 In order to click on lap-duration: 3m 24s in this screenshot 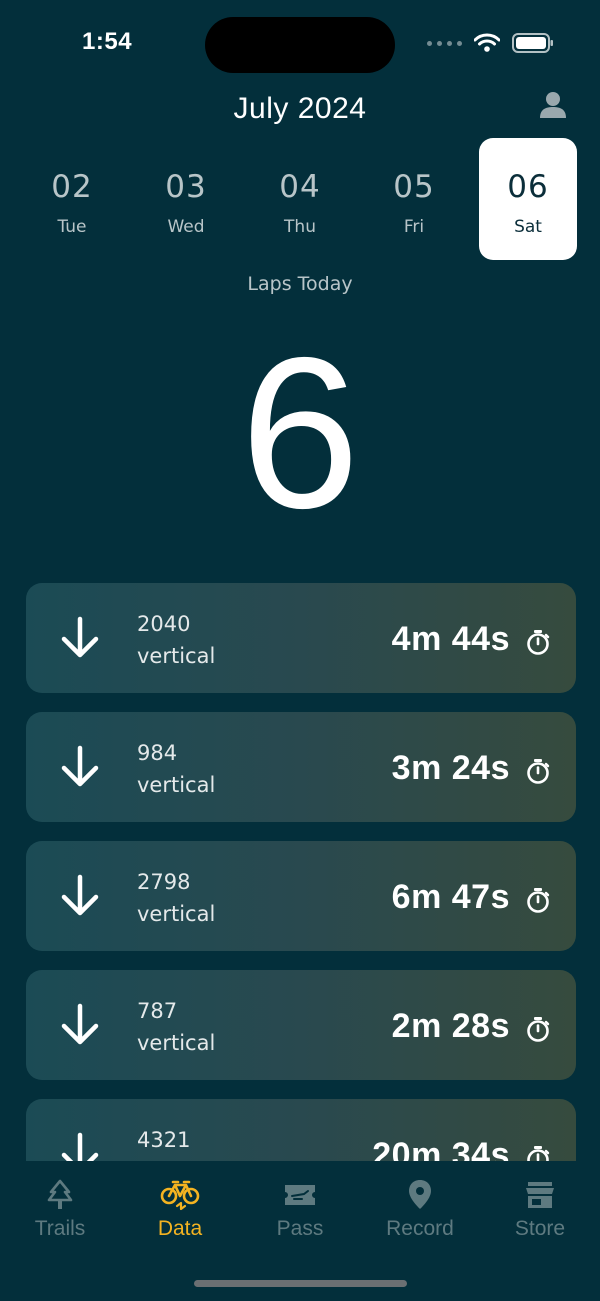, I will do `click(450, 768)`.